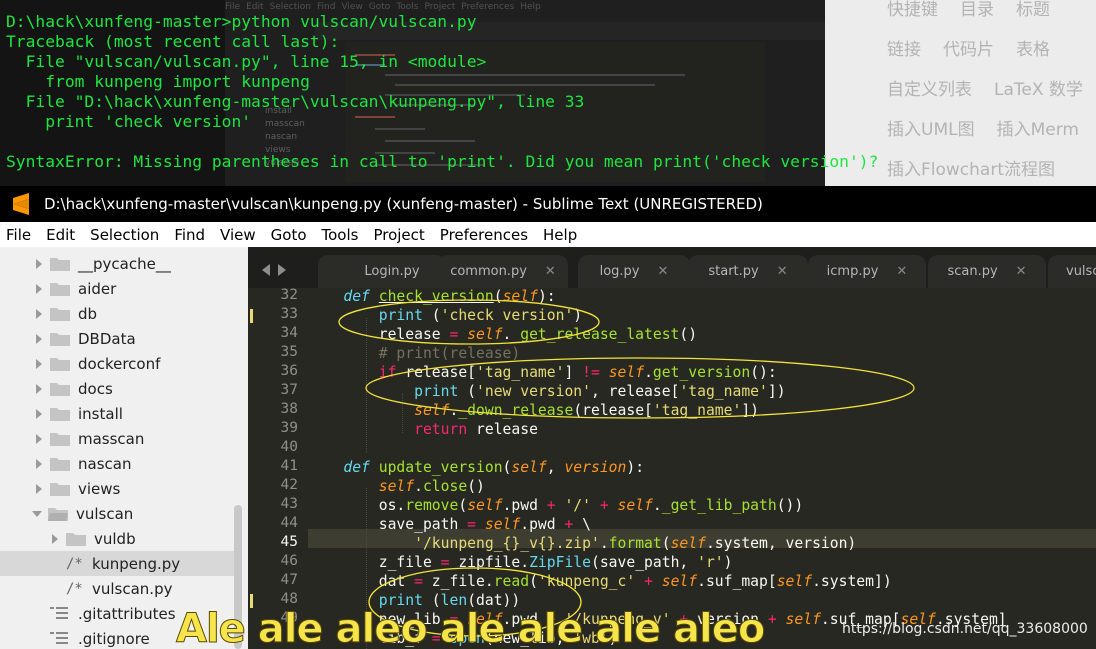  I want to click on video-subtitle: Ale ale aleo ale ale ale aleo, so click(470, 627).